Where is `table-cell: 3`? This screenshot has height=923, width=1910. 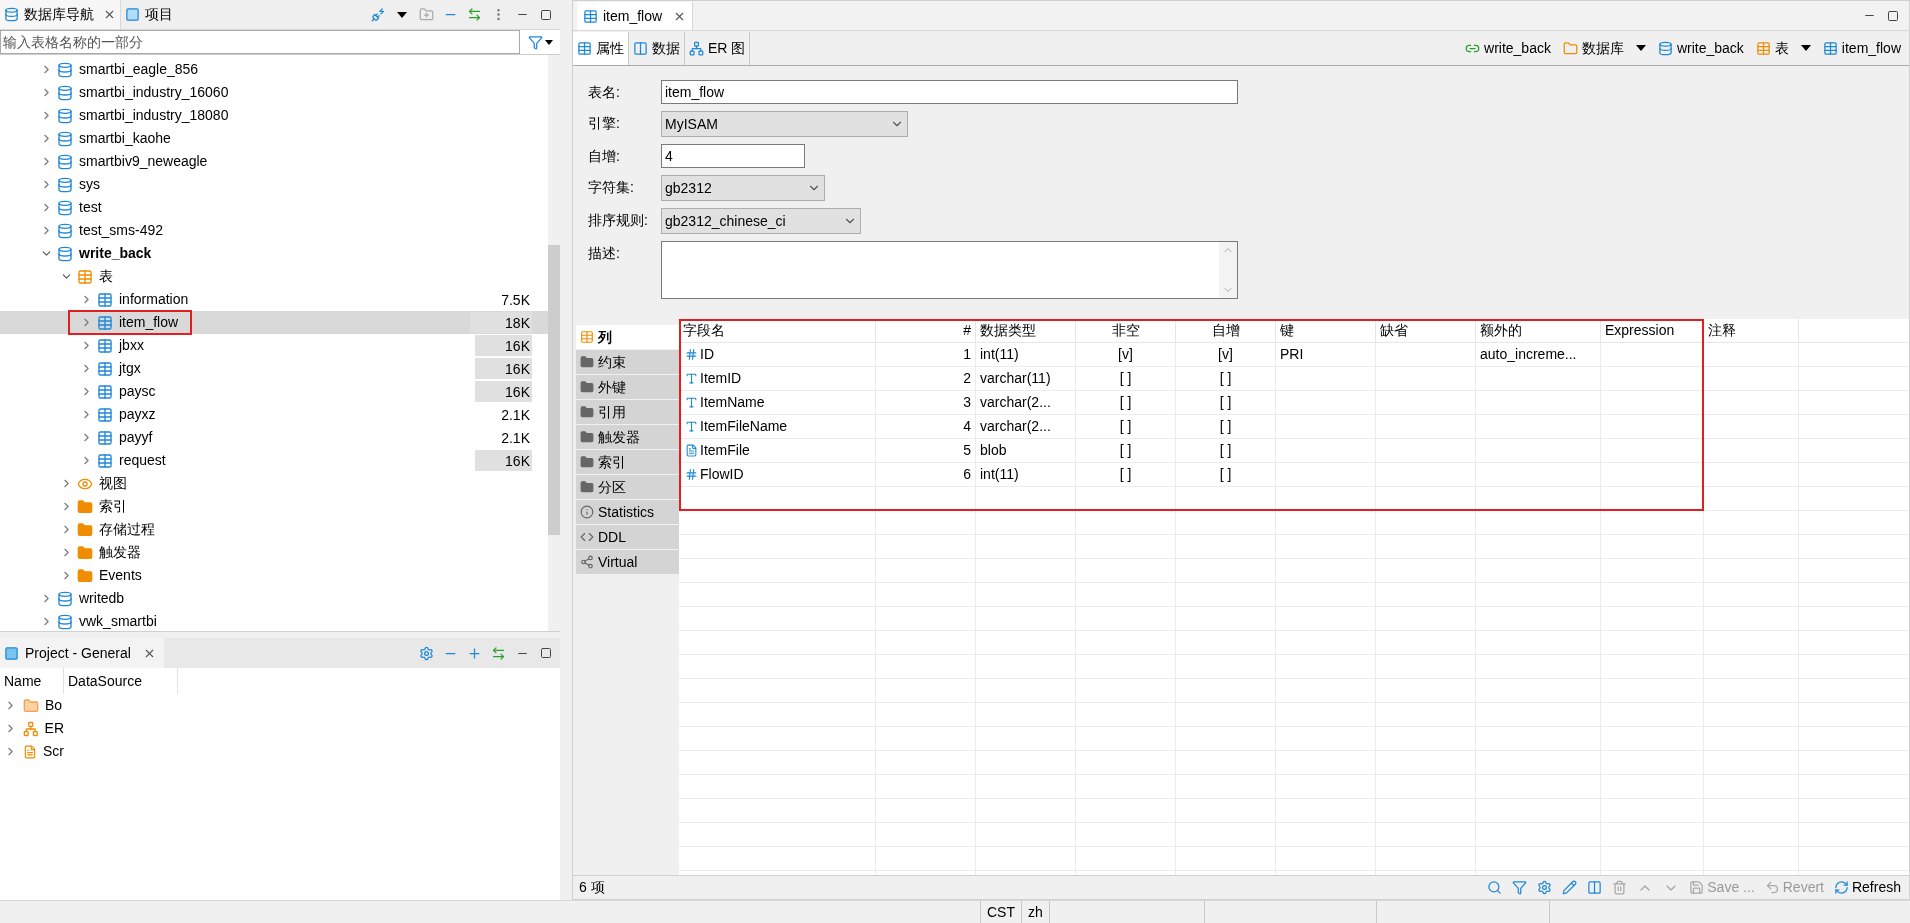
table-cell: 3 is located at coordinates (926, 402).